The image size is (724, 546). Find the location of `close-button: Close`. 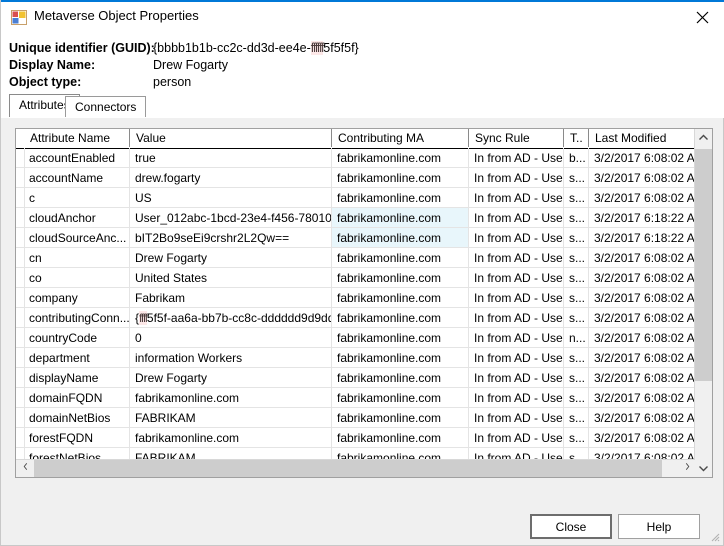

close-button: Close is located at coordinates (571, 526).